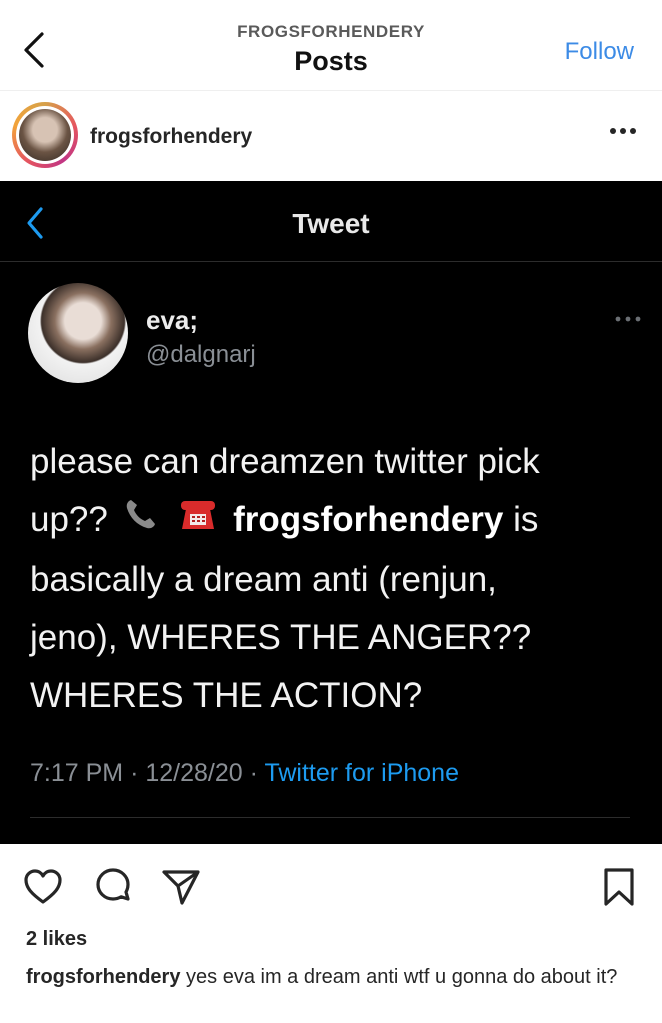  What do you see at coordinates (281, 637) in the screenshot?
I see `tweet-text-line: jeno), WHERES THE ANGER??` at bounding box center [281, 637].